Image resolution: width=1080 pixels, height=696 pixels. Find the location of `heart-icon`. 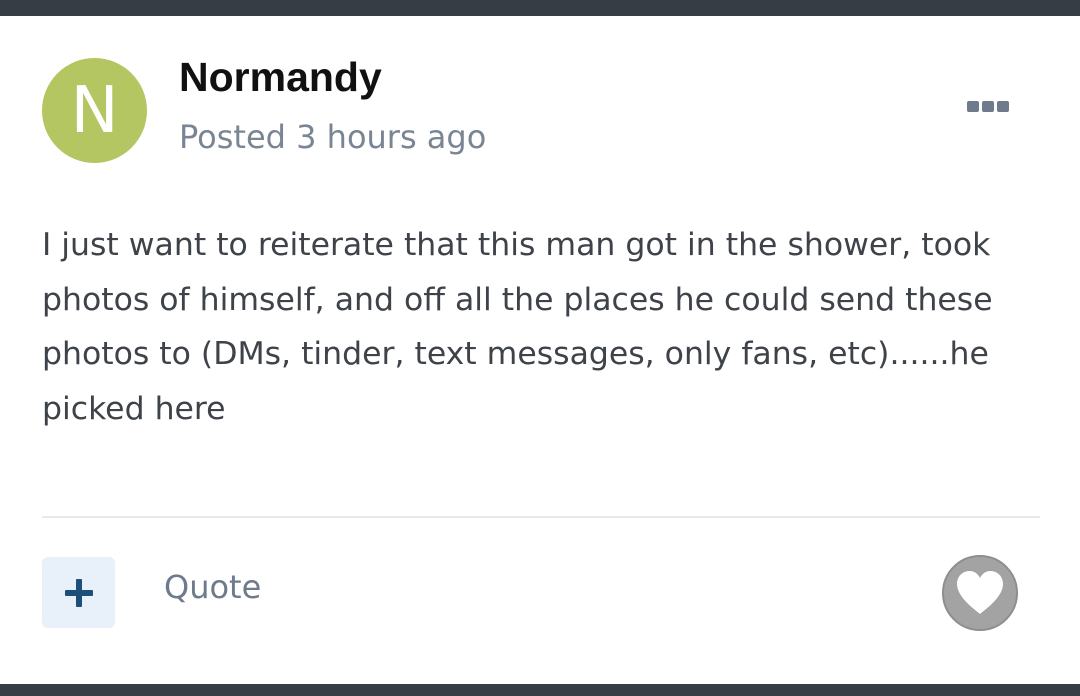

heart-icon is located at coordinates (980, 592).